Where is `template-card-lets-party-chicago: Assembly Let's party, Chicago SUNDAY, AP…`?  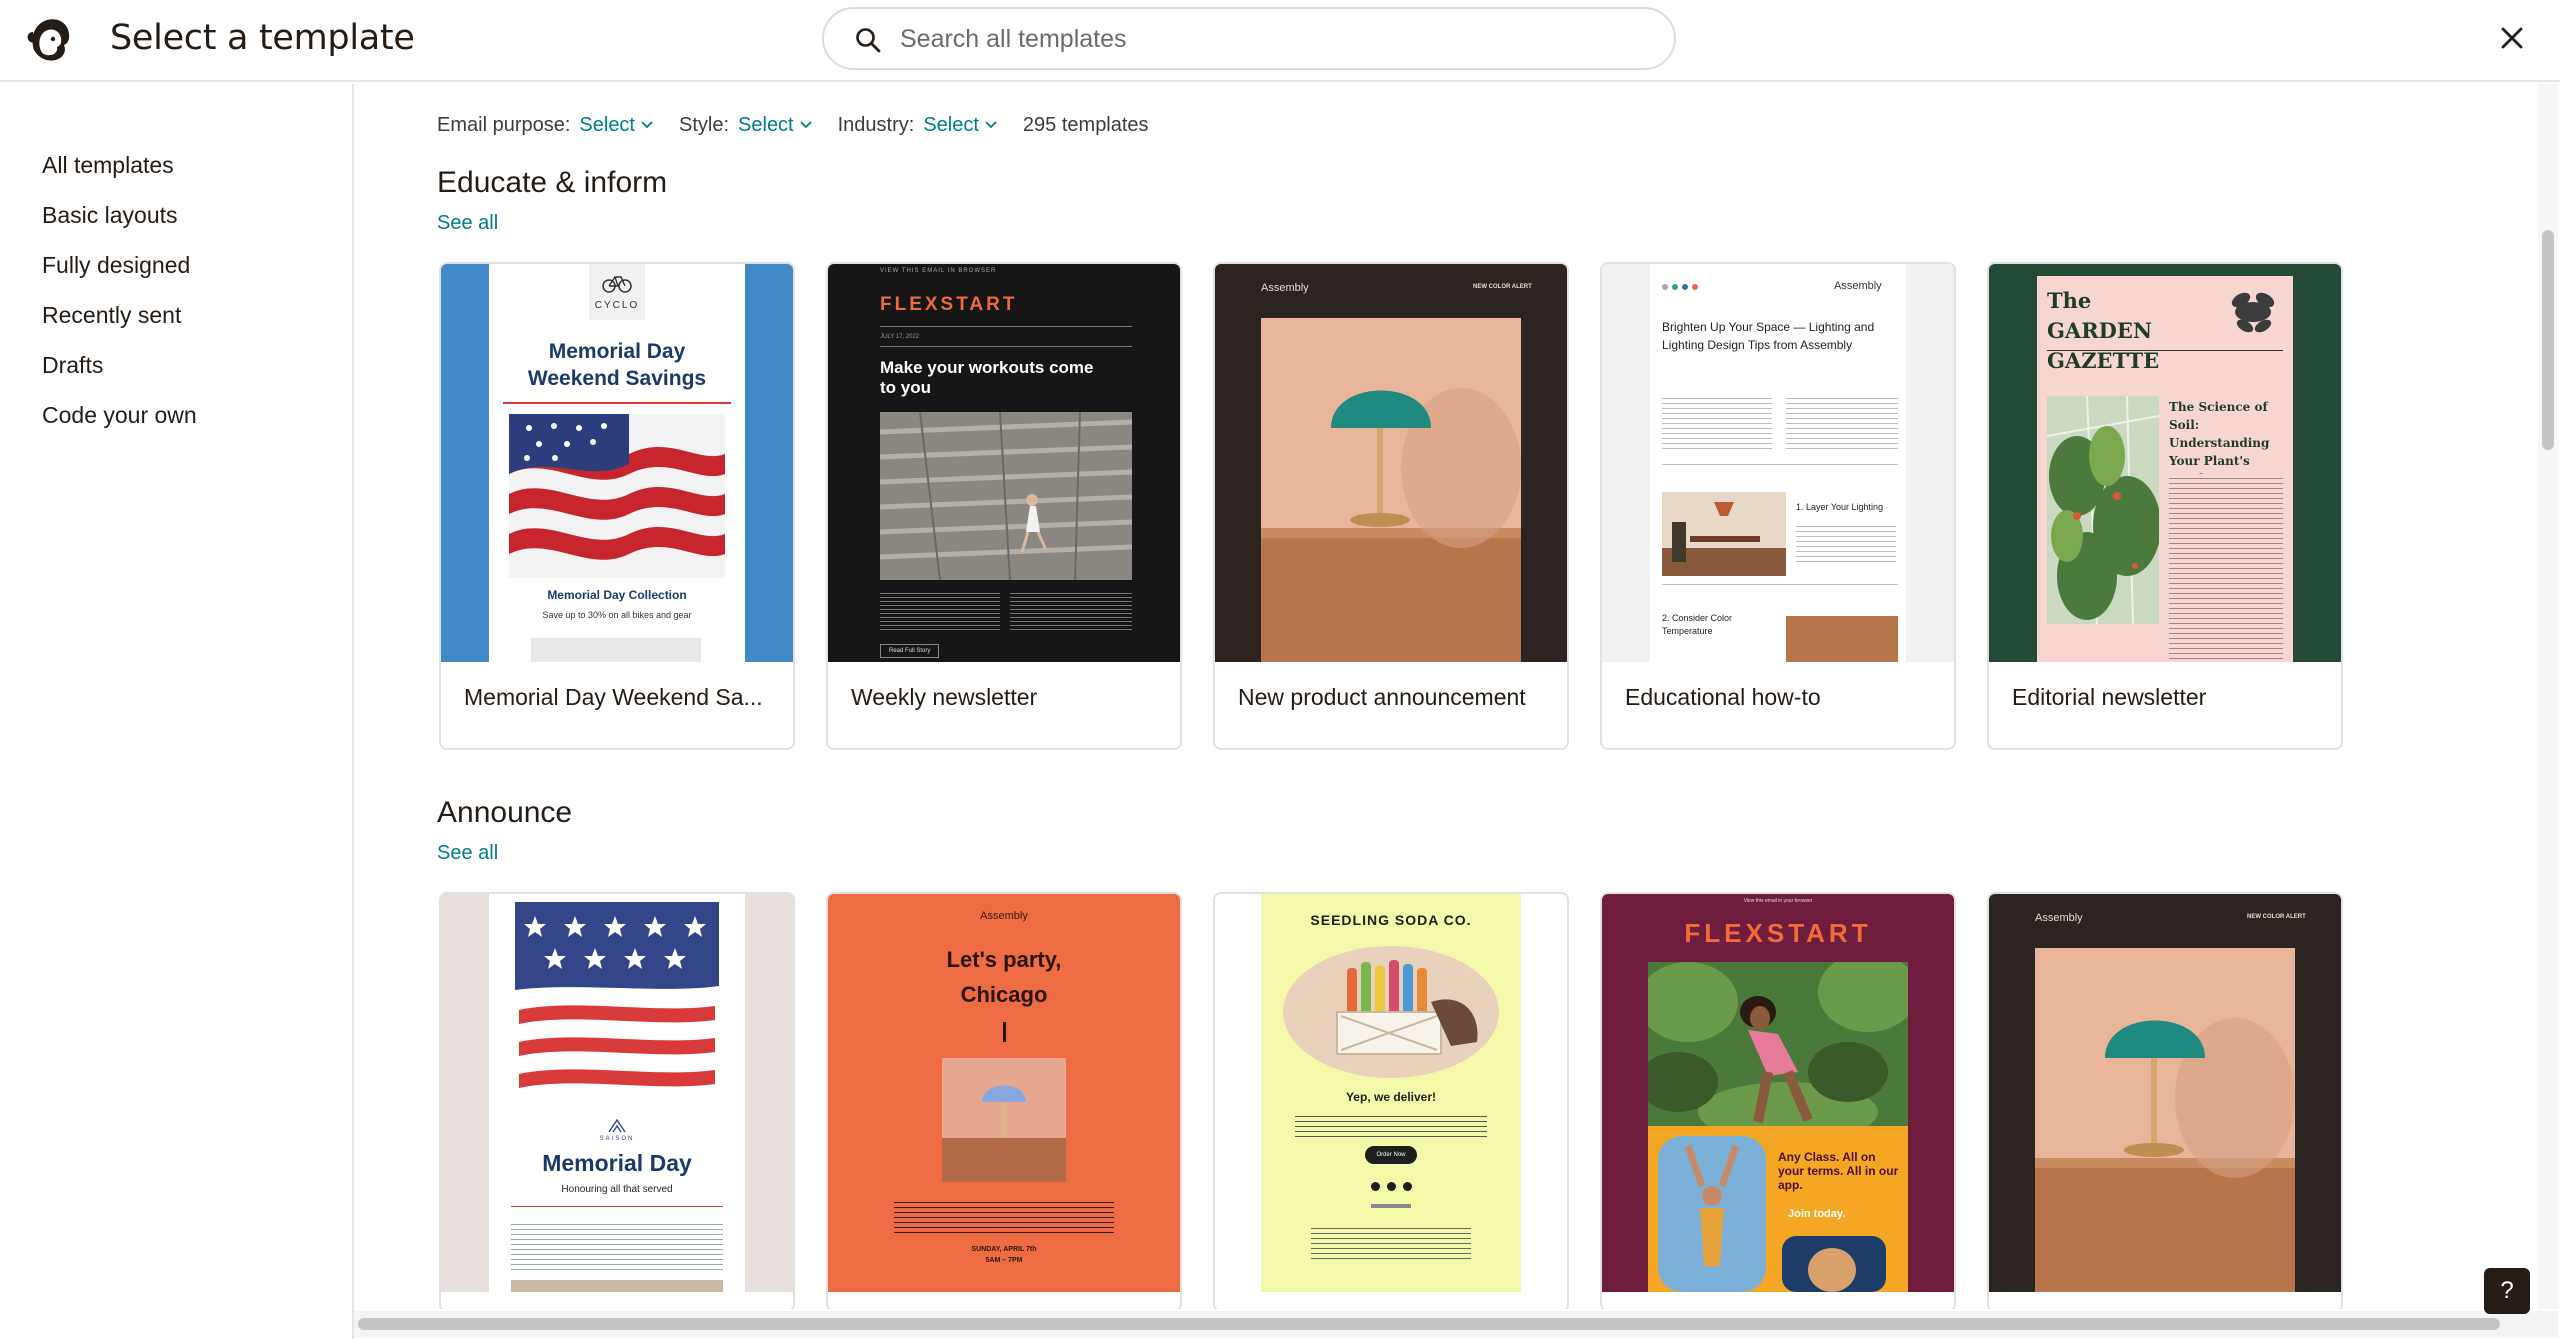 template-card-lets-party-chicago: Assembly Let's party, Chicago SUNDAY, AP… is located at coordinates (1004, 1100).